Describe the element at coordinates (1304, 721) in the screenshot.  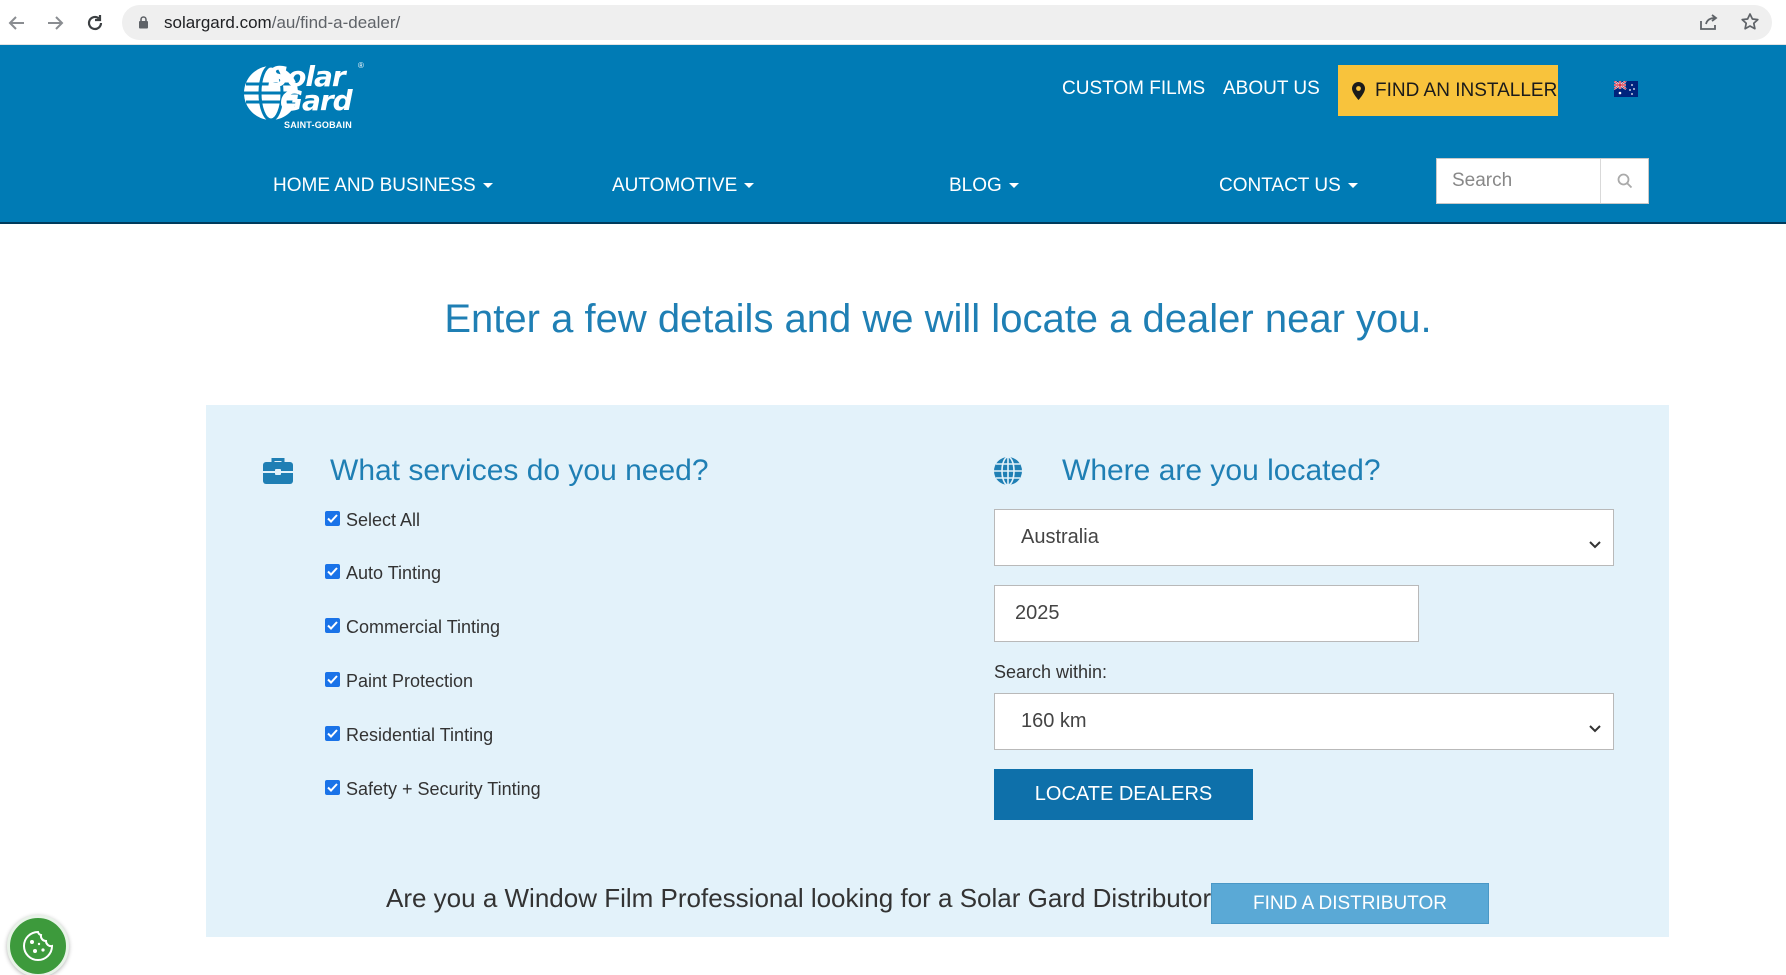
I see `radius-select: 160 km` at that location.